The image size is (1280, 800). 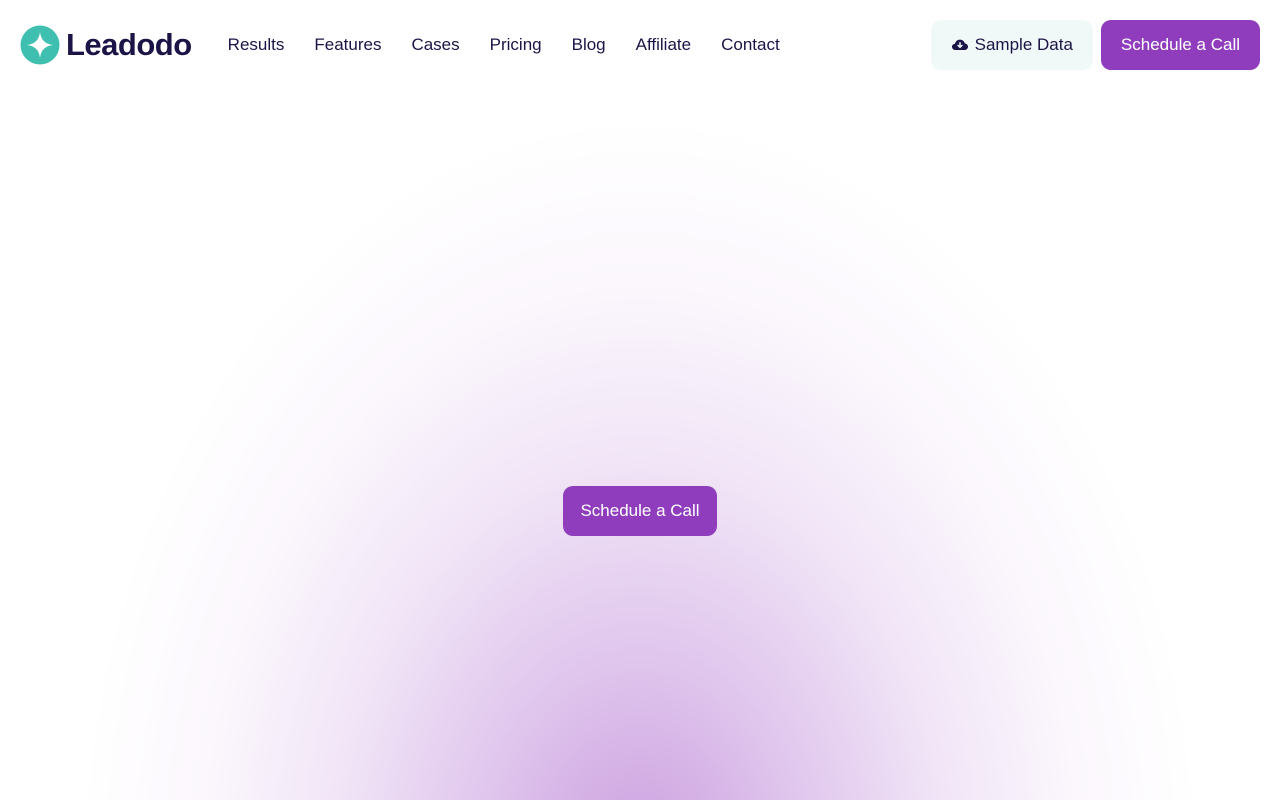 I want to click on sample-data-label: Sample Data, so click(x=1023, y=44).